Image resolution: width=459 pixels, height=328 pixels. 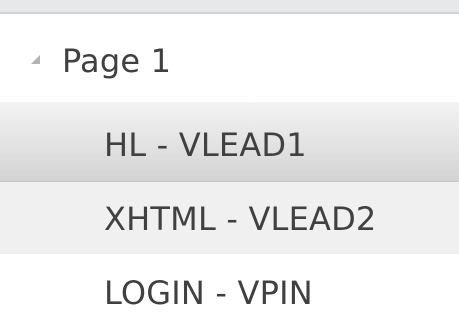 What do you see at coordinates (117, 61) in the screenshot?
I see `tree-node-label: Page 1` at bounding box center [117, 61].